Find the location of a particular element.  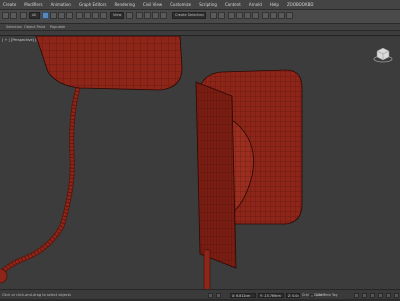

select-object-icon is located at coordinates (45, 15).